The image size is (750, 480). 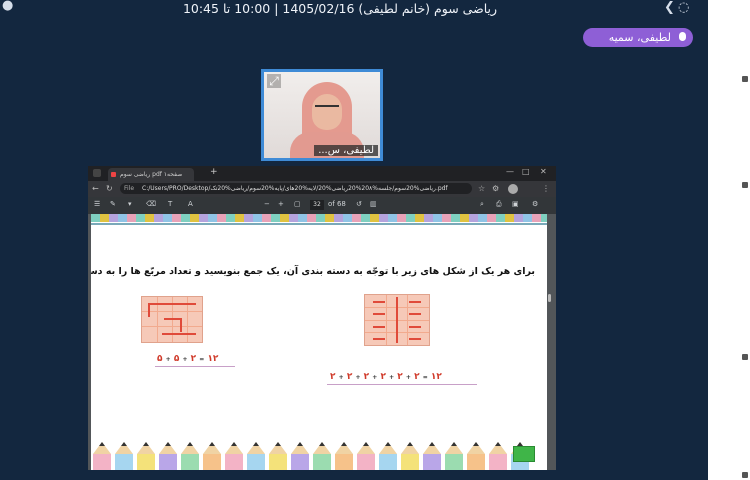 I want to click on profile-avatar, so click(x=513, y=189).